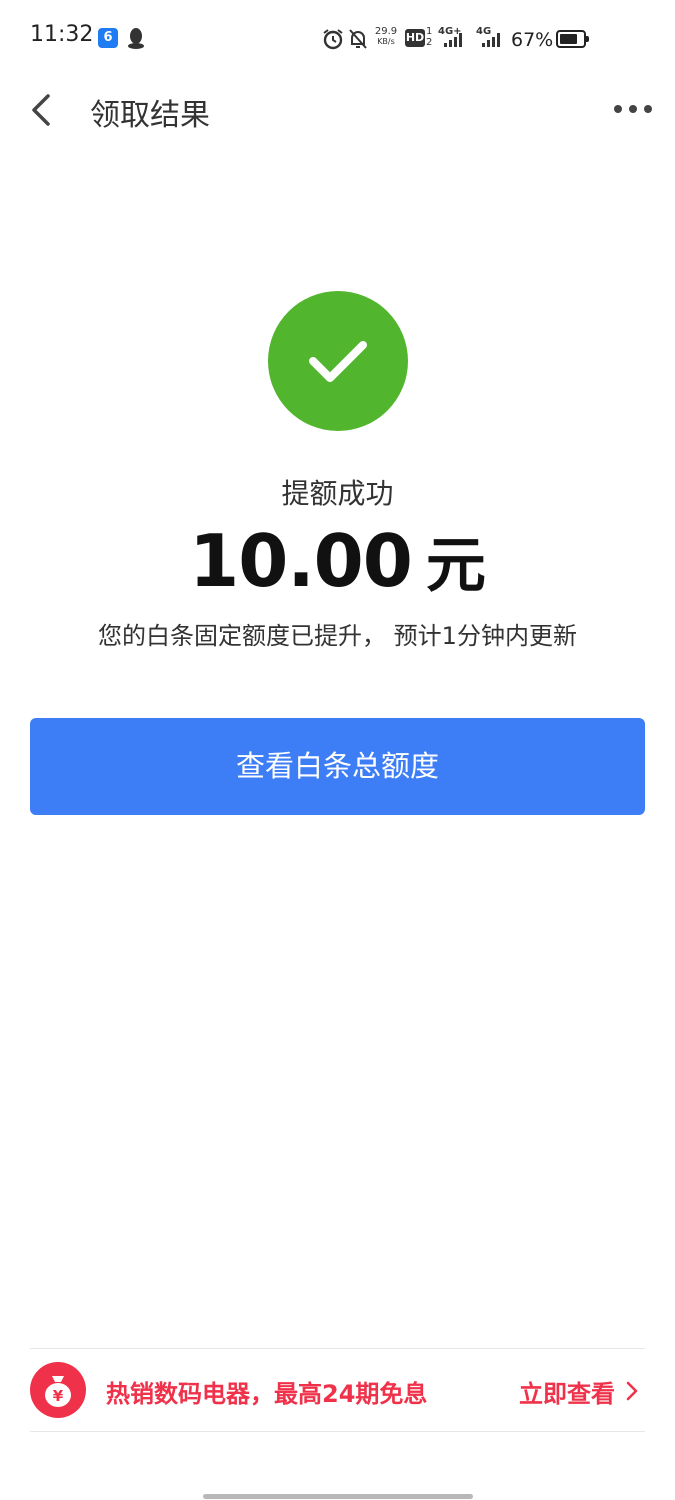 Image resolution: width=675 pixels, height=1500 pixels. What do you see at coordinates (108, 38) in the screenshot?
I see `app-notification-icon: 6` at bounding box center [108, 38].